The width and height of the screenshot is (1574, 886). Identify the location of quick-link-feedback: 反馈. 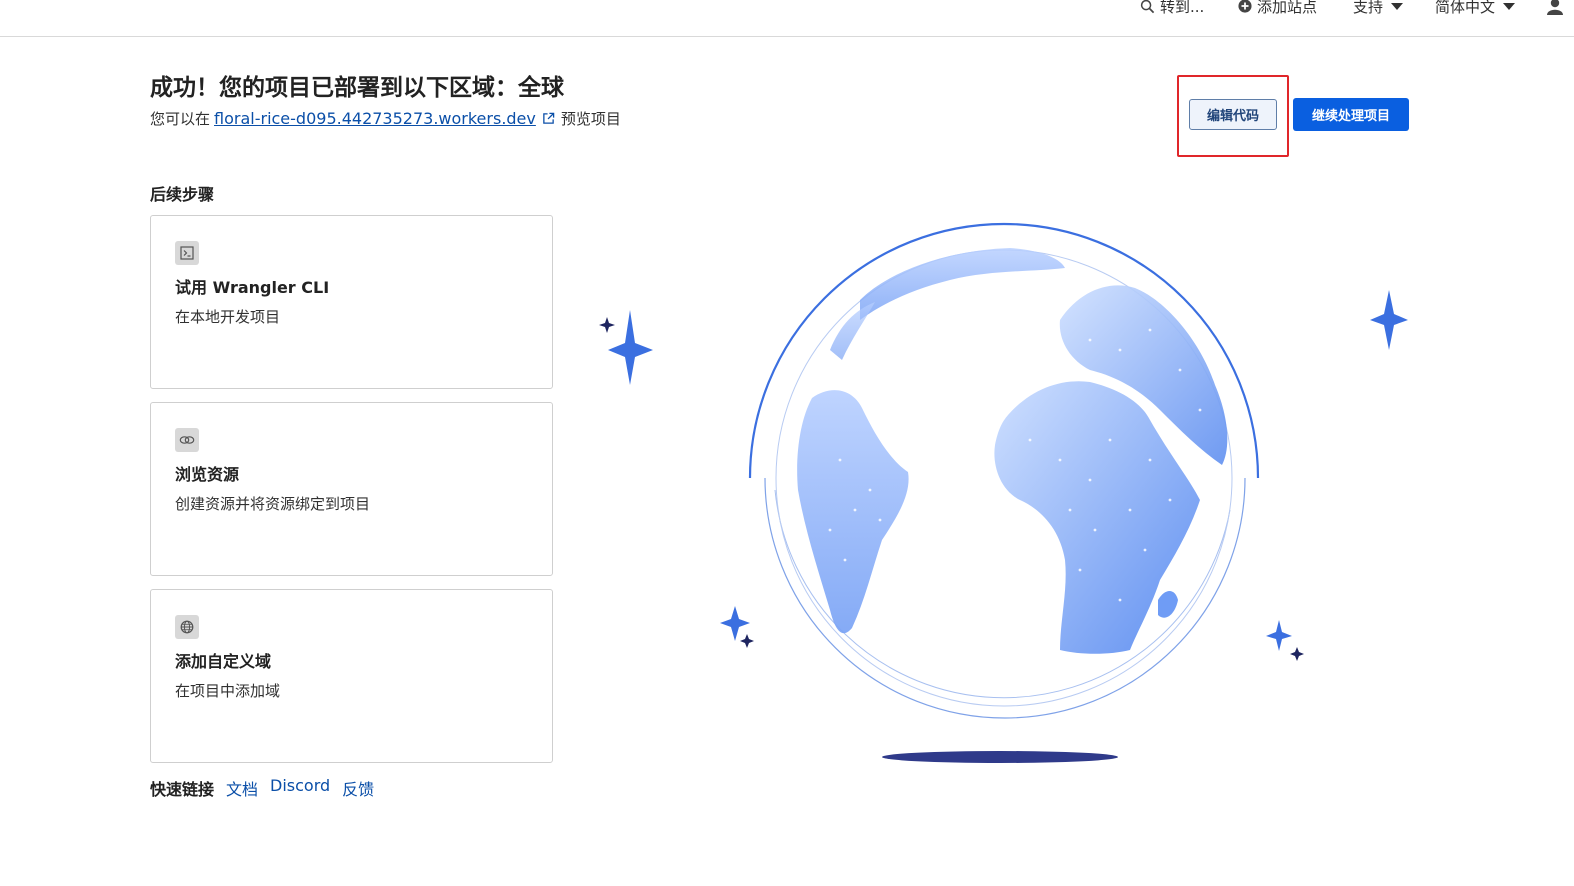
(358, 788).